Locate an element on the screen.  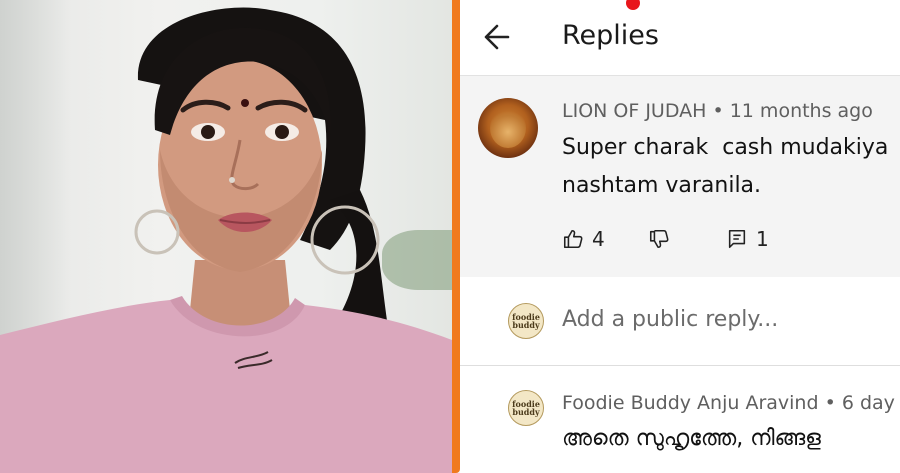
comment-actions: 4 1 is located at coordinates (727, 239).